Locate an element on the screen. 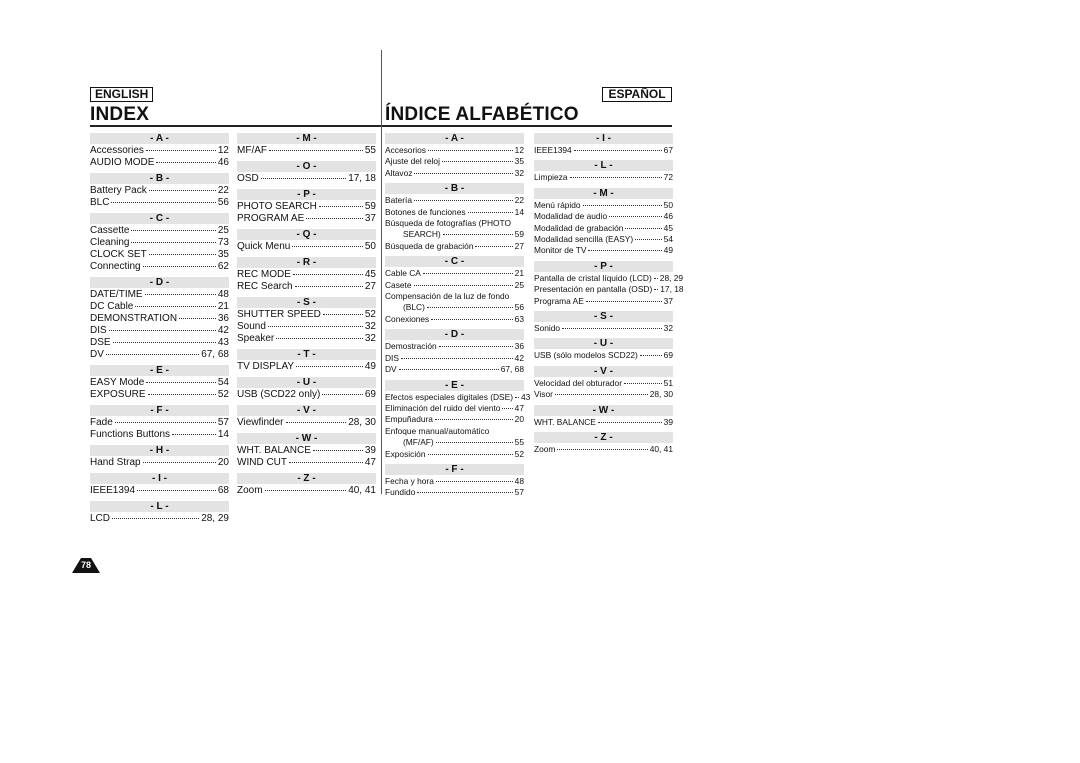  entry-page: 20 is located at coordinates (223, 462).